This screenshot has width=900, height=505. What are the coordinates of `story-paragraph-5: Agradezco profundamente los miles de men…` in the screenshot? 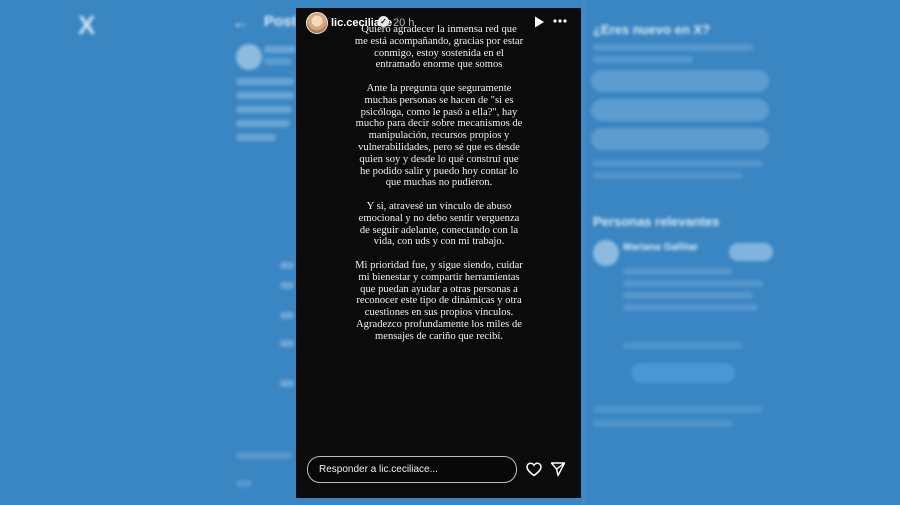 It's located at (439, 330).